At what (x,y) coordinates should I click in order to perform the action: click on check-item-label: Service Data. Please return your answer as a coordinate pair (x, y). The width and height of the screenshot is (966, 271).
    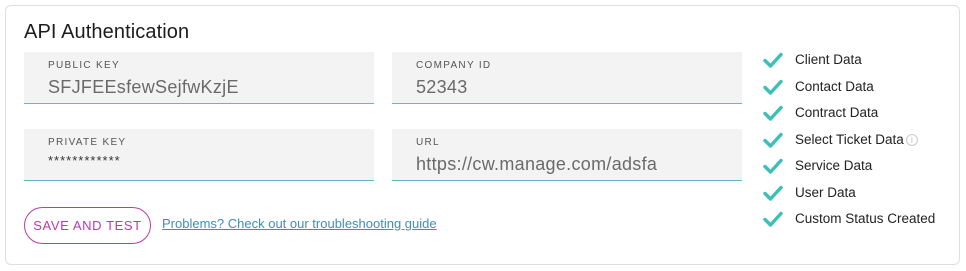
    Looking at the image, I should click on (834, 165).